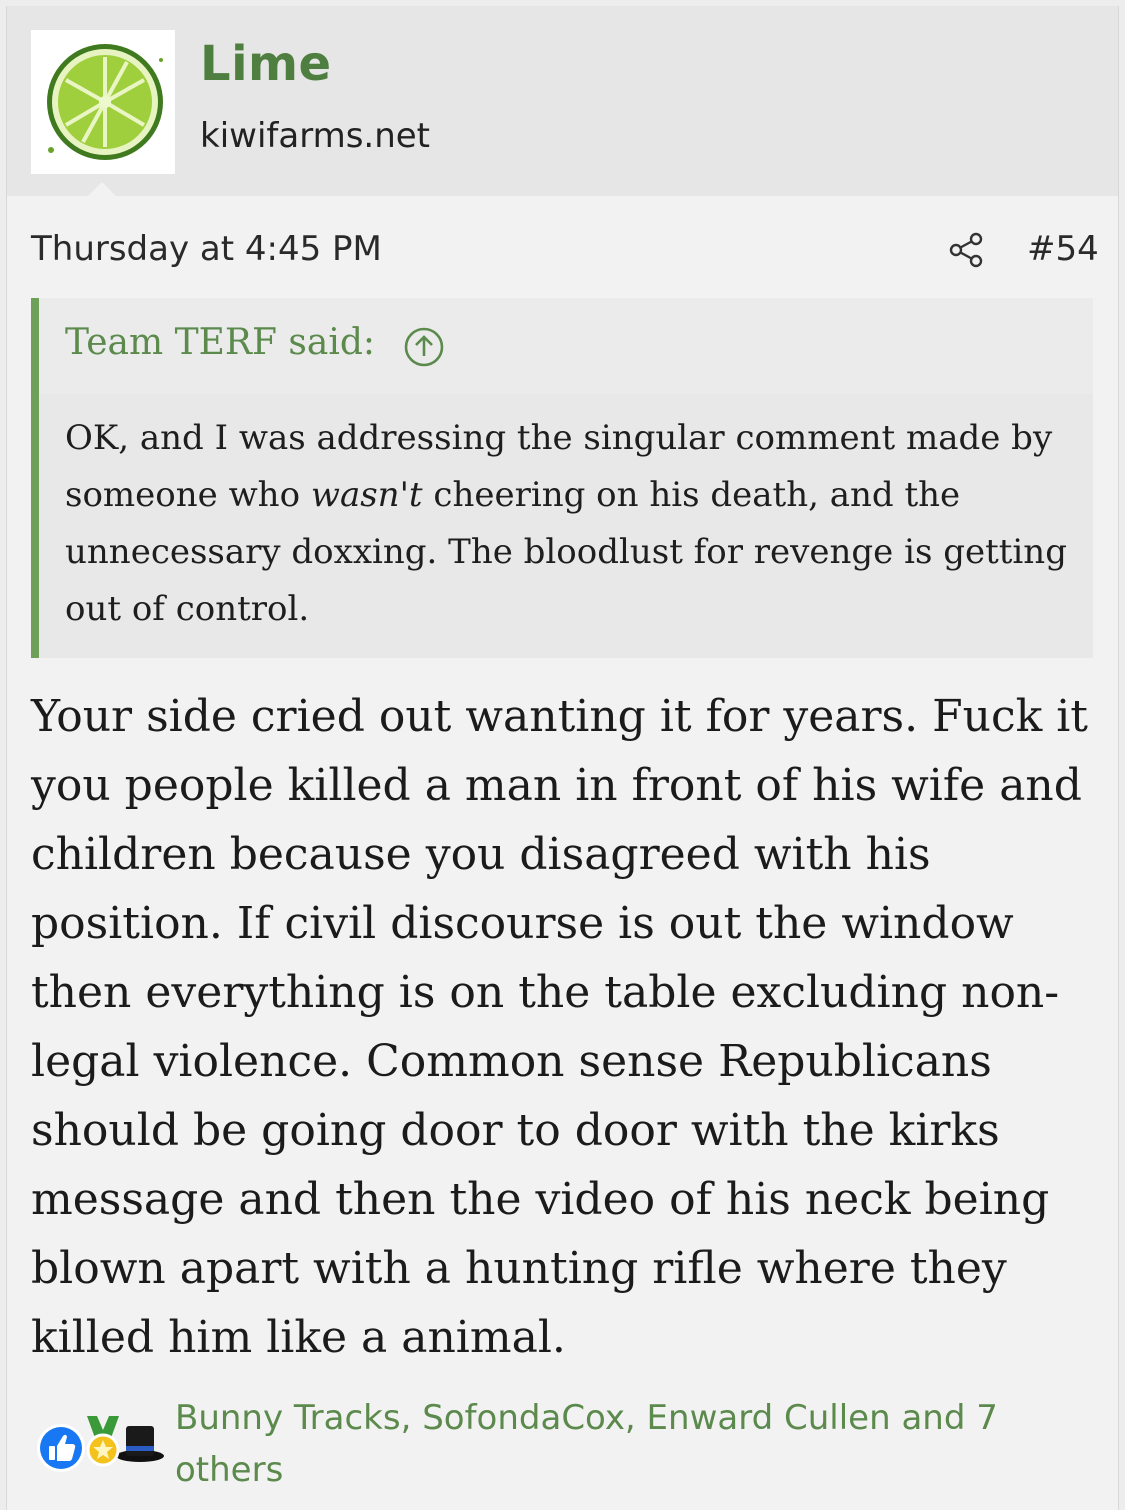 The height and width of the screenshot is (1510, 1125). Describe the element at coordinates (315, 136) in the screenshot. I see `user-title: kiwifarms.net` at that location.